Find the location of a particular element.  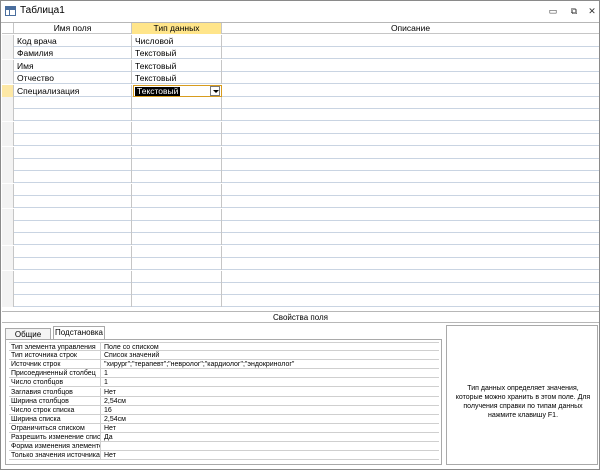

column-header-field-name: Имя поля is located at coordinates (73, 28).